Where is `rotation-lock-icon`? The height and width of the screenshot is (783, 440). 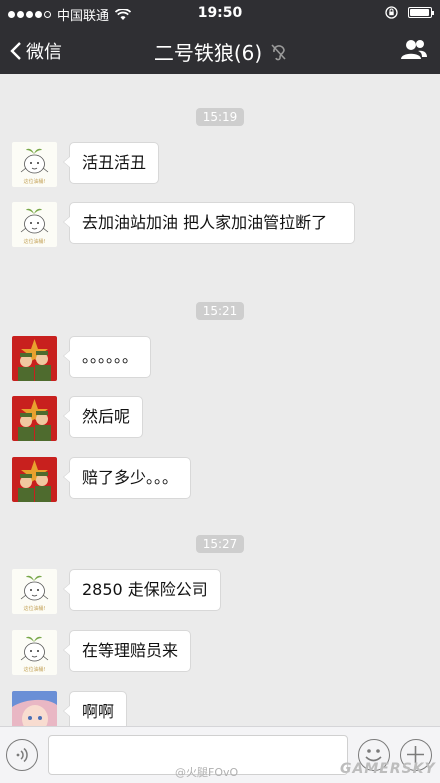
rotation-lock-icon is located at coordinates (391, 12).